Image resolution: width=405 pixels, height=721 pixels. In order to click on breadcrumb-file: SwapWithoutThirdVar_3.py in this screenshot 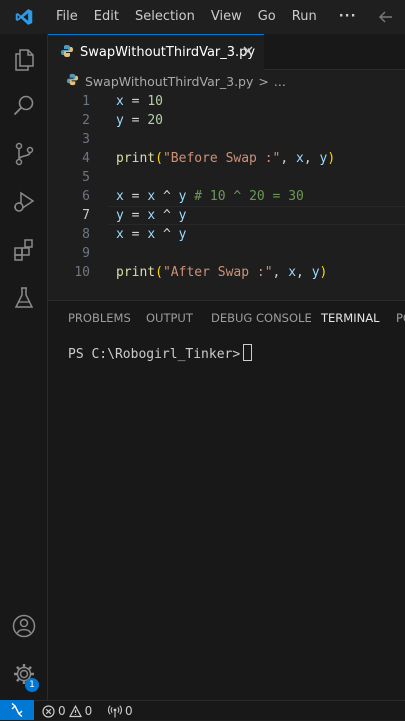, I will do `click(169, 81)`.